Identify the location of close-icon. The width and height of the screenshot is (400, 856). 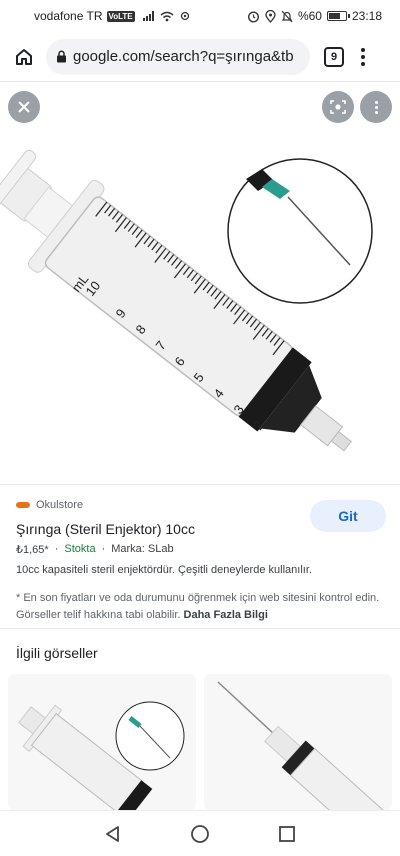
(24, 107).